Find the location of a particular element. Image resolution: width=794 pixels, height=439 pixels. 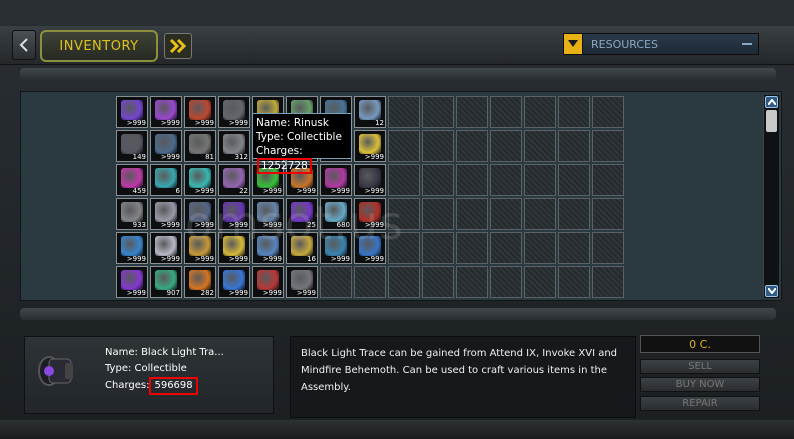

inventory-item-slot: 12 is located at coordinates (370, 112).